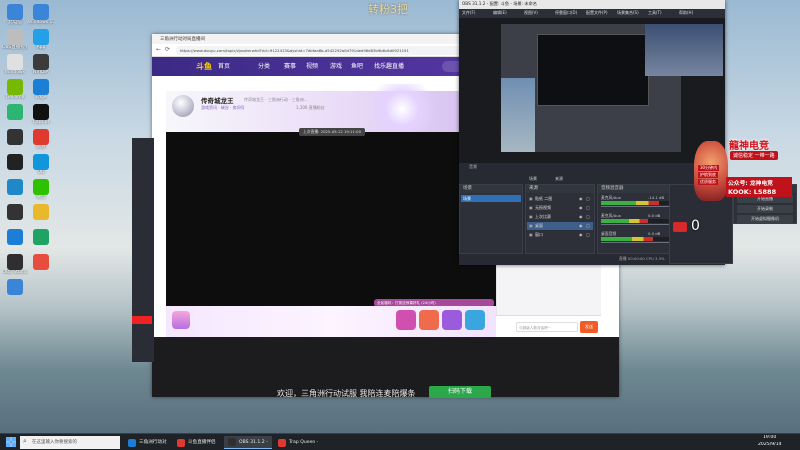 Image resolution: width=800 pixels, height=450 pixels. I want to click on nav-item: 找乐趣直播, so click(389, 66).